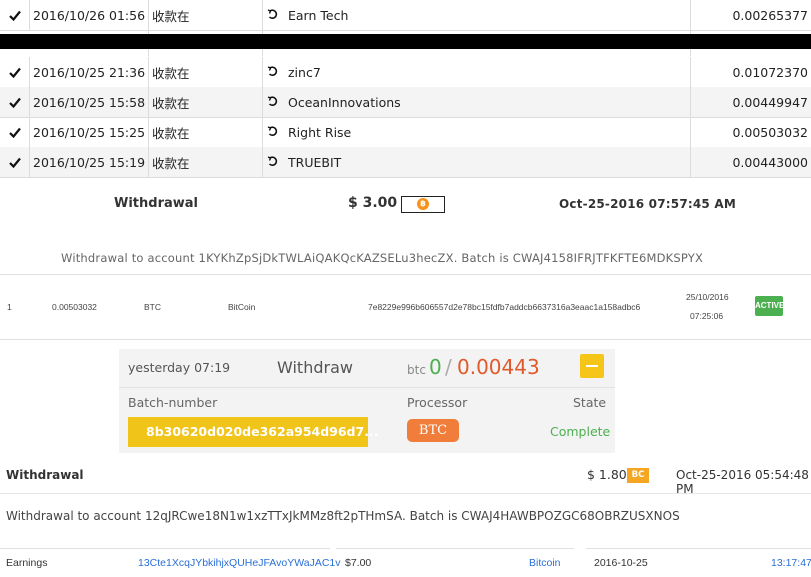  I want to click on earnings-date-cell: 2016-10-25 13:17:47, so click(698, 562).